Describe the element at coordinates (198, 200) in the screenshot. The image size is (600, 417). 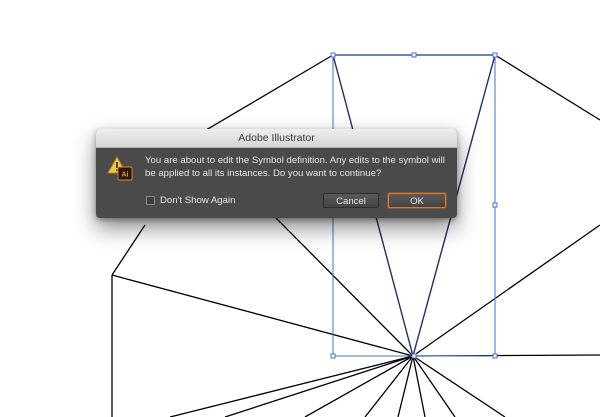
I see `dont-show-again-label: Don't Show Again` at that location.